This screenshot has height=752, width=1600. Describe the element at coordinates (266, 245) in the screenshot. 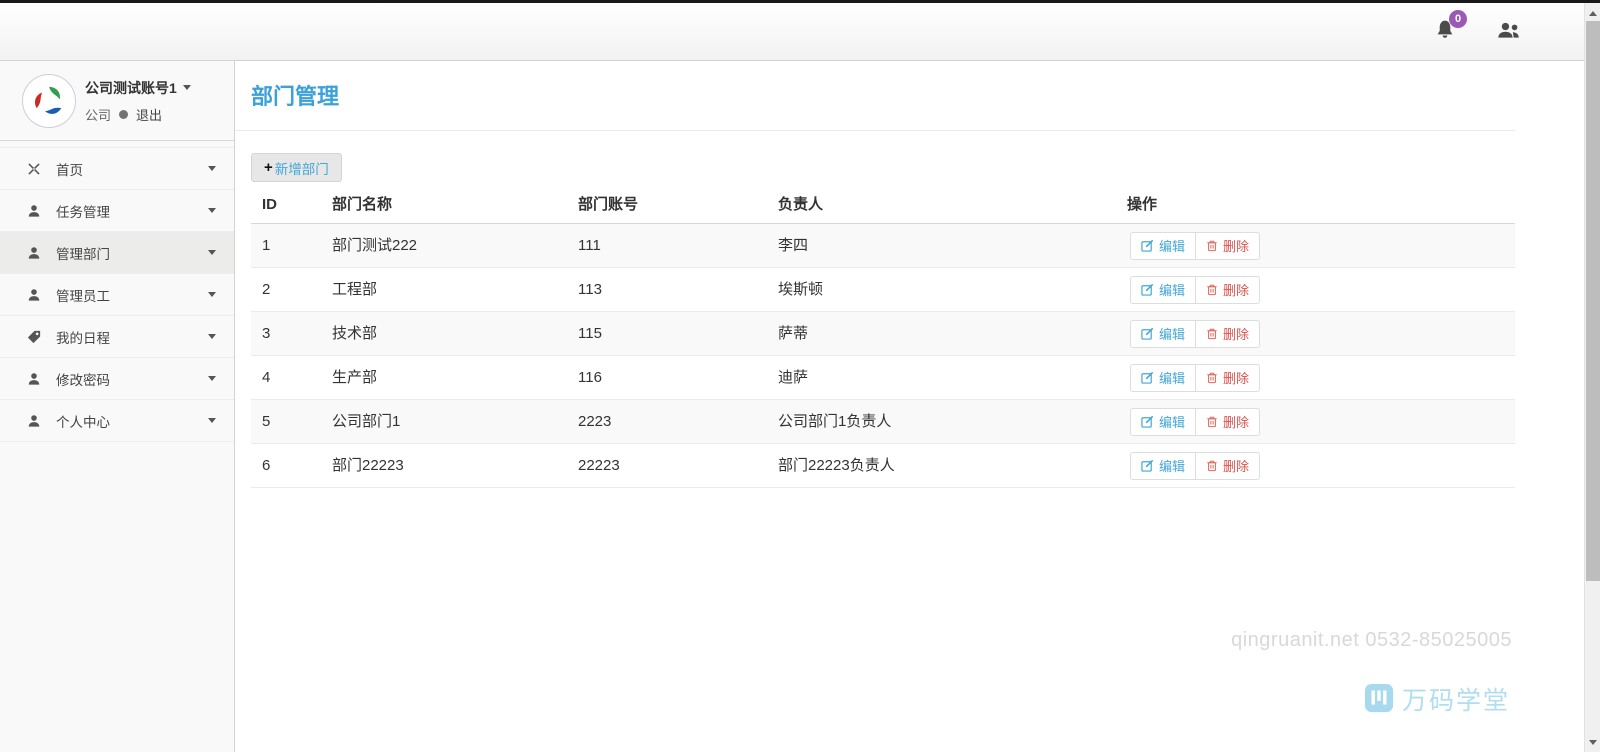

I see `cell-id: 1` at that location.